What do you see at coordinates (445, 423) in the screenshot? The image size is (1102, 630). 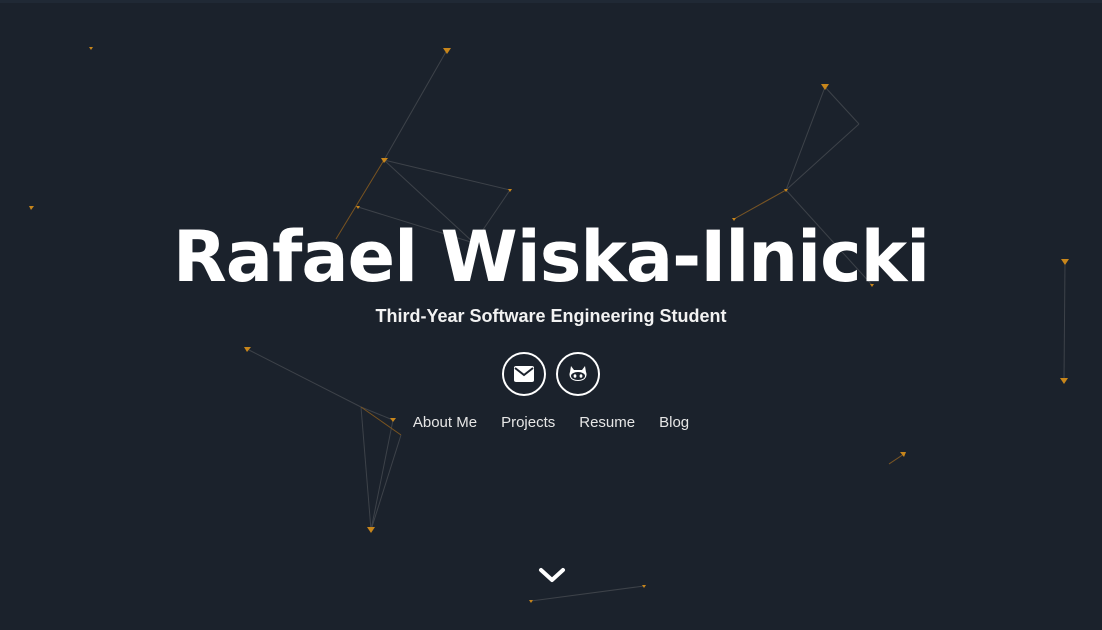 I see `nav-about-me: About Me` at bounding box center [445, 423].